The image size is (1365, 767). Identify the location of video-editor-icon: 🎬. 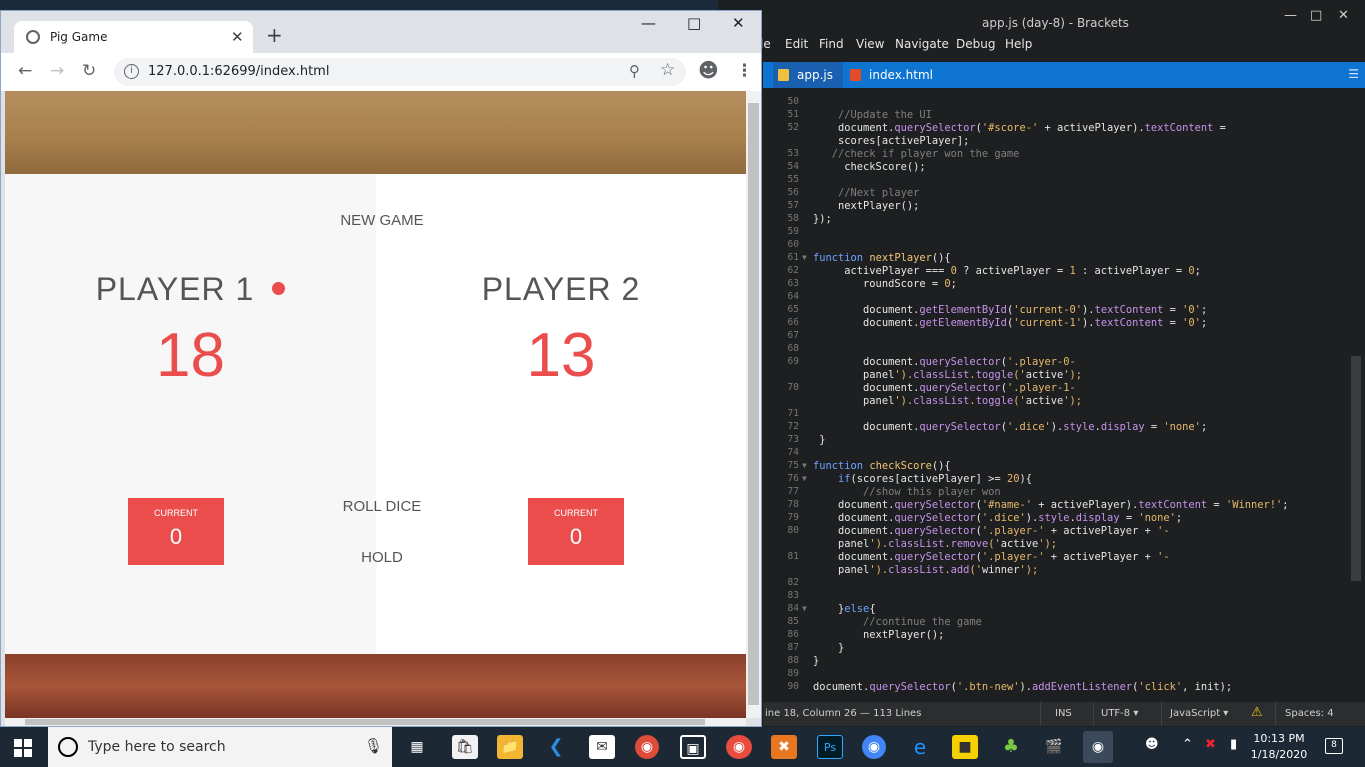
(1054, 747).